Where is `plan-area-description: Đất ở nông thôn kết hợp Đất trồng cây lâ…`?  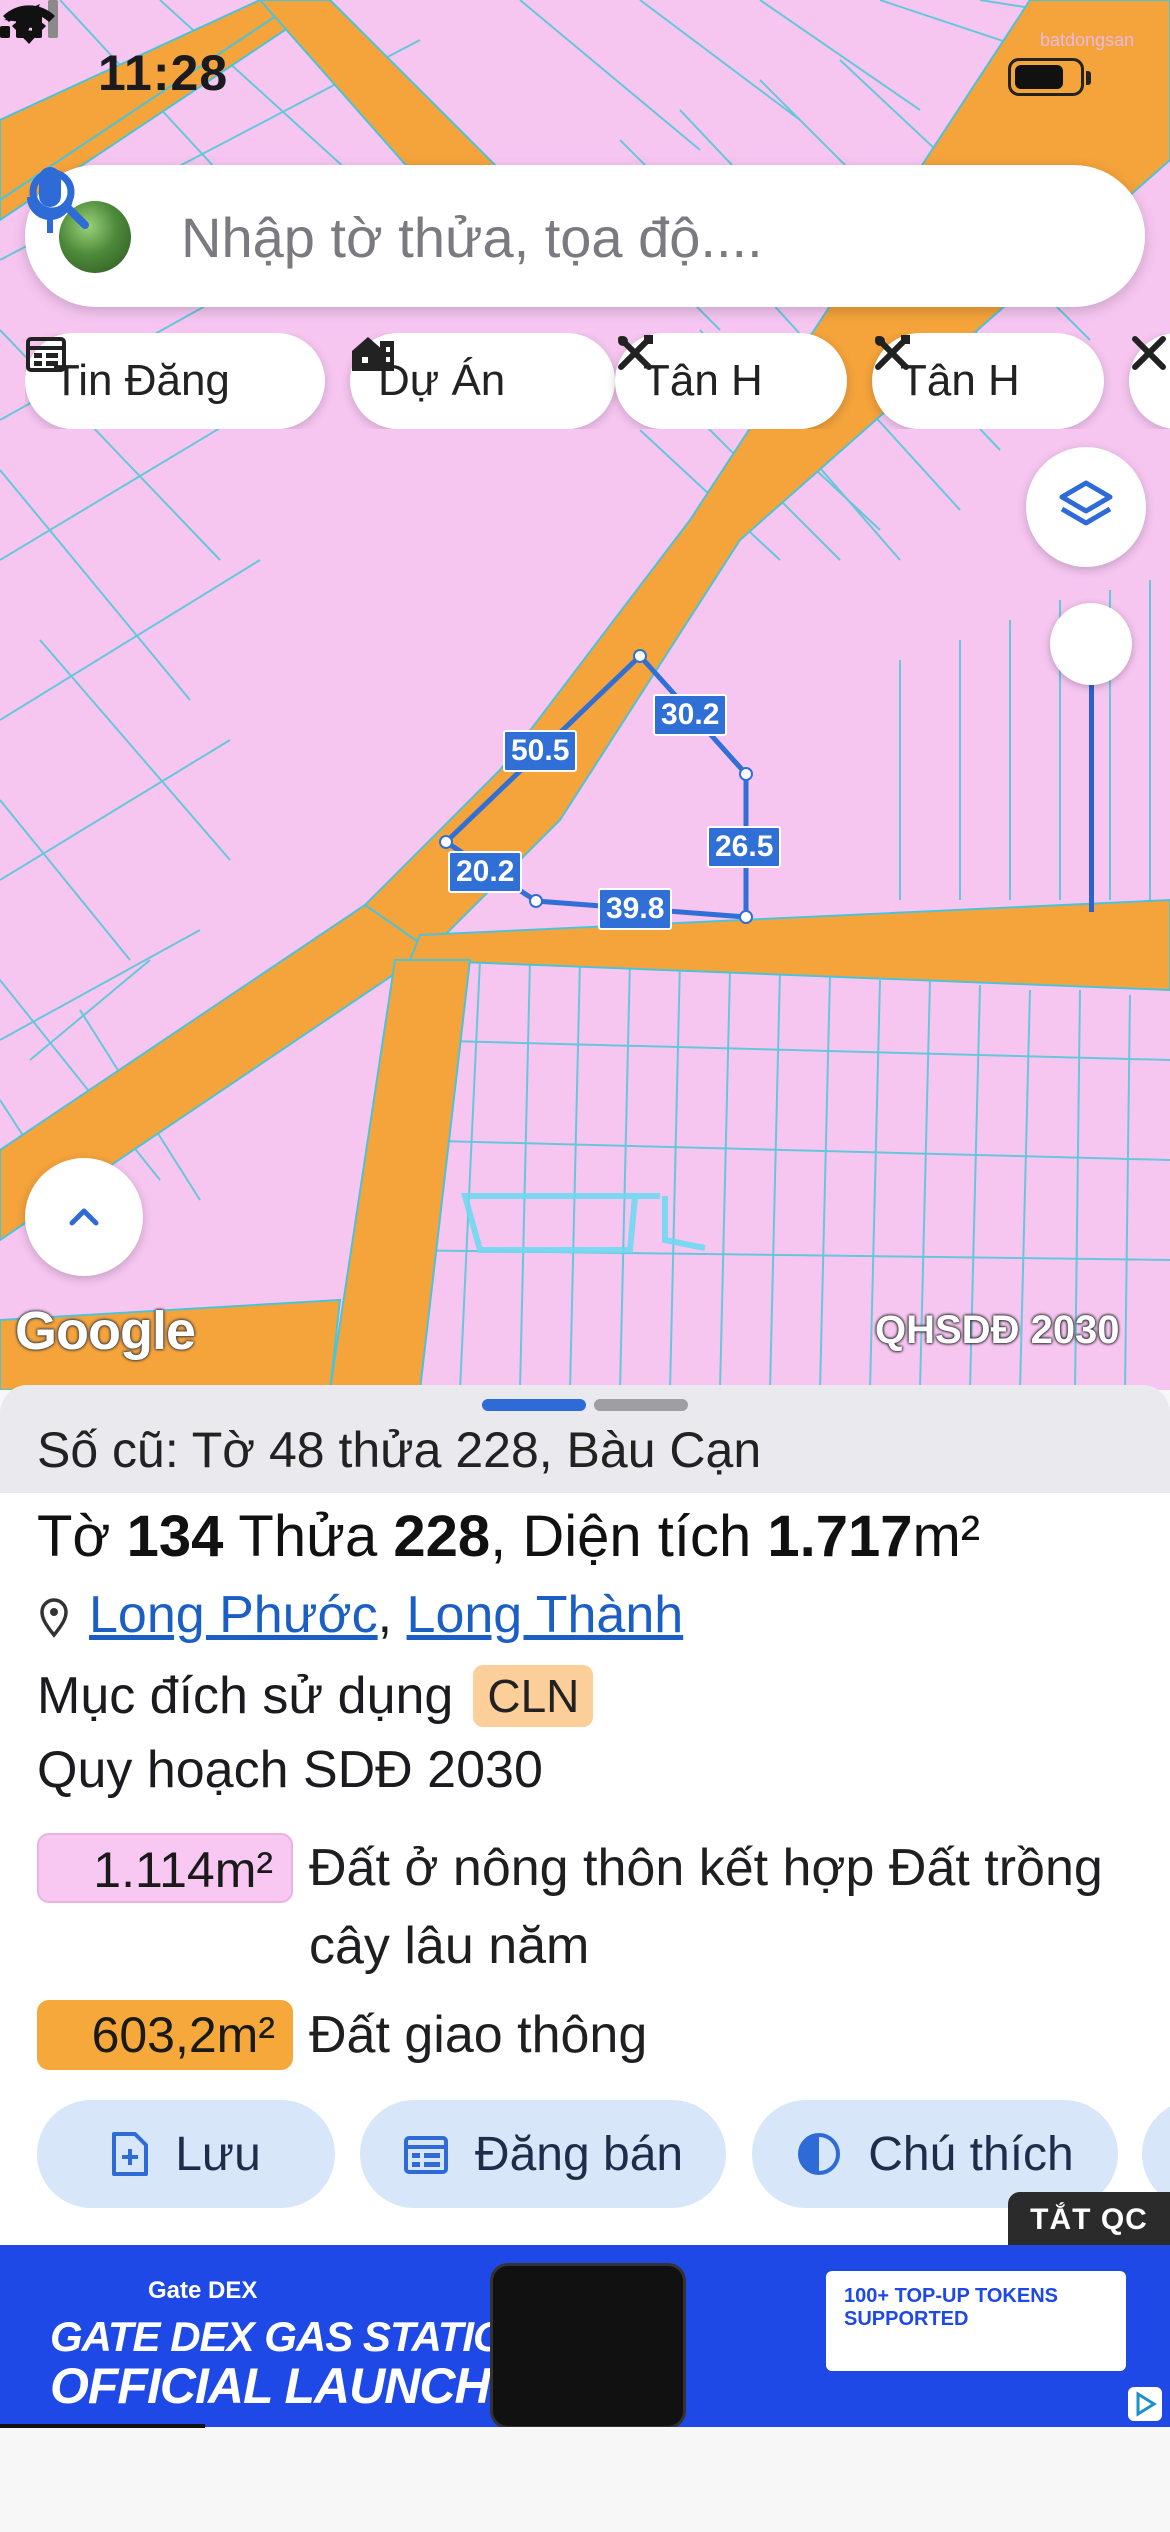 plan-area-description: Đất ở nông thôn kết hợp Đất trồng cây lâ… is located at coordinates (706, 1907).